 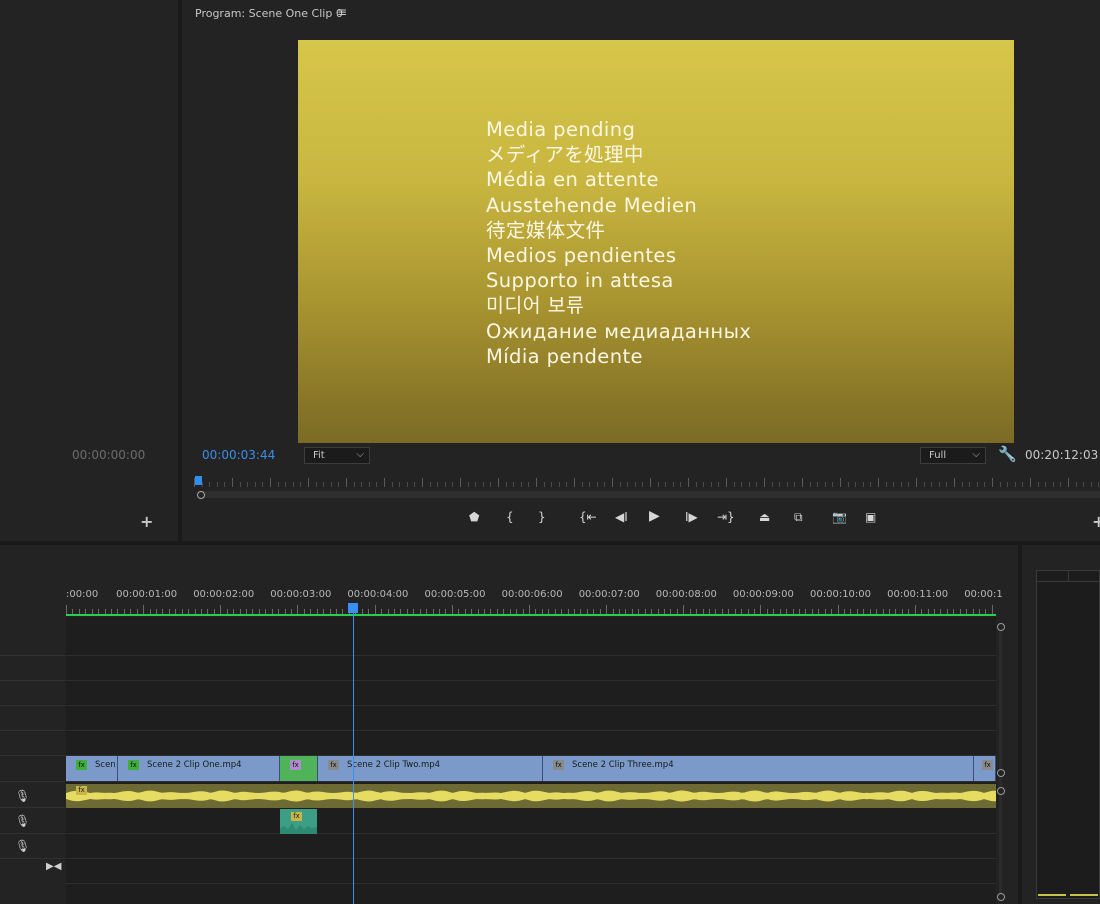 I want to click on video-clip: fx, so click(x=985, y=768).